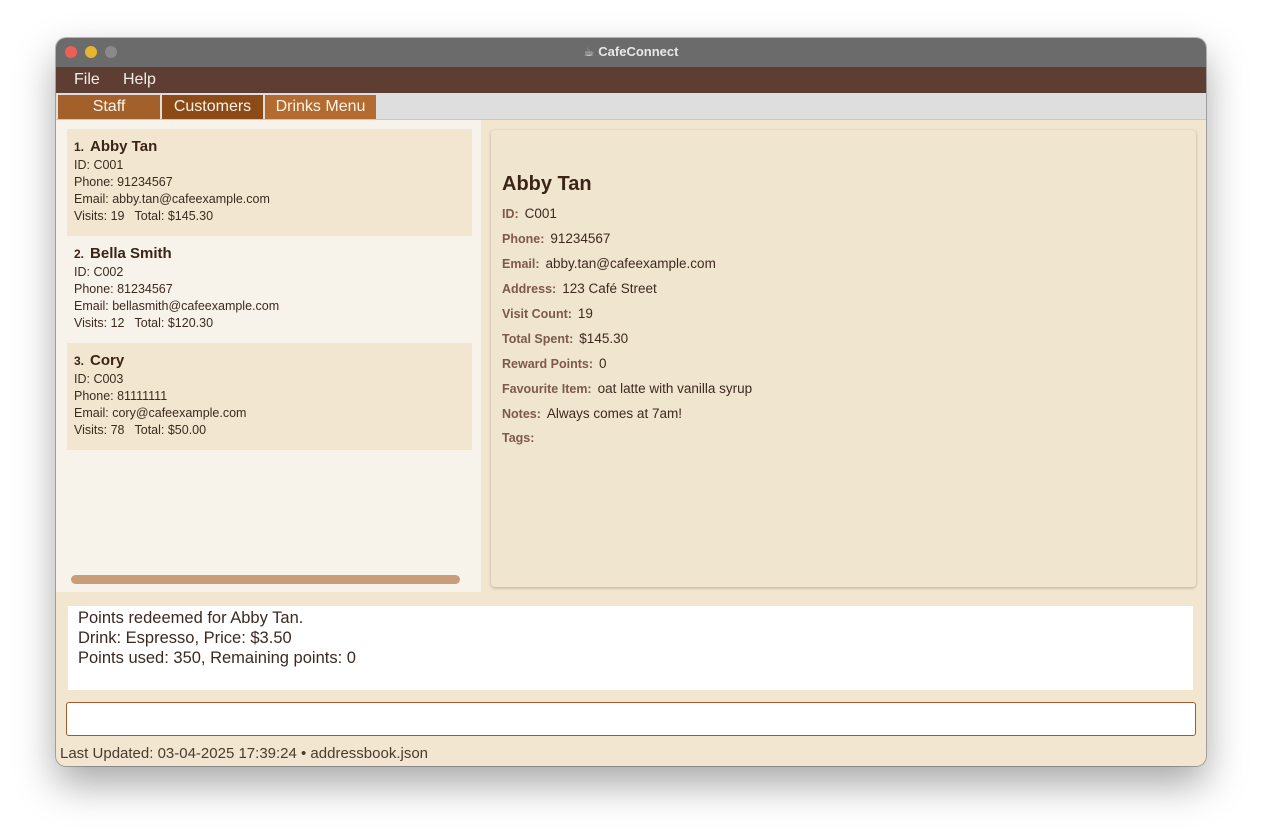 The image size is (1262, 840). I want to click on customer-total: Total: $50.00, so click(170, 430).